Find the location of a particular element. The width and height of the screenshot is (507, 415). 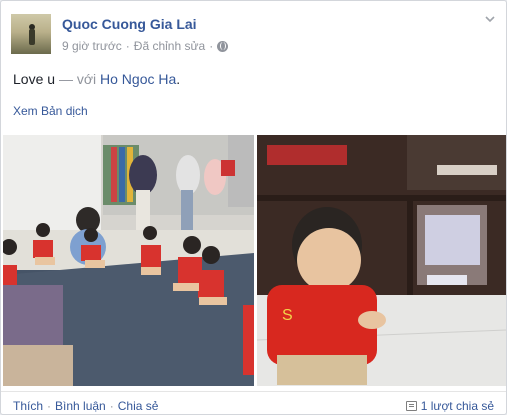

share-count-icon is located at coordinates (411, 406).